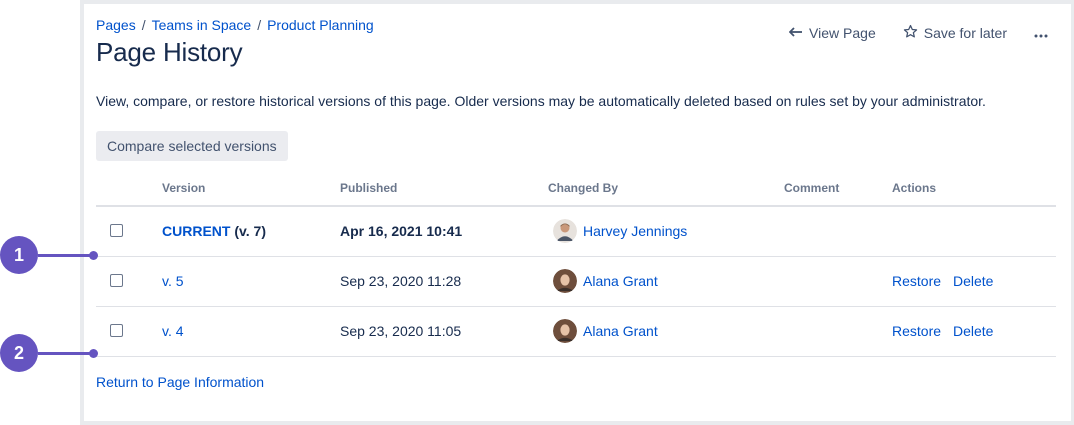 The image size is (1074, 425). What do you see at coordinates (180, 382) in the screenshot?
I see `return-to-page-info-link: Return to Page Information` at bounding box center [180, 382].